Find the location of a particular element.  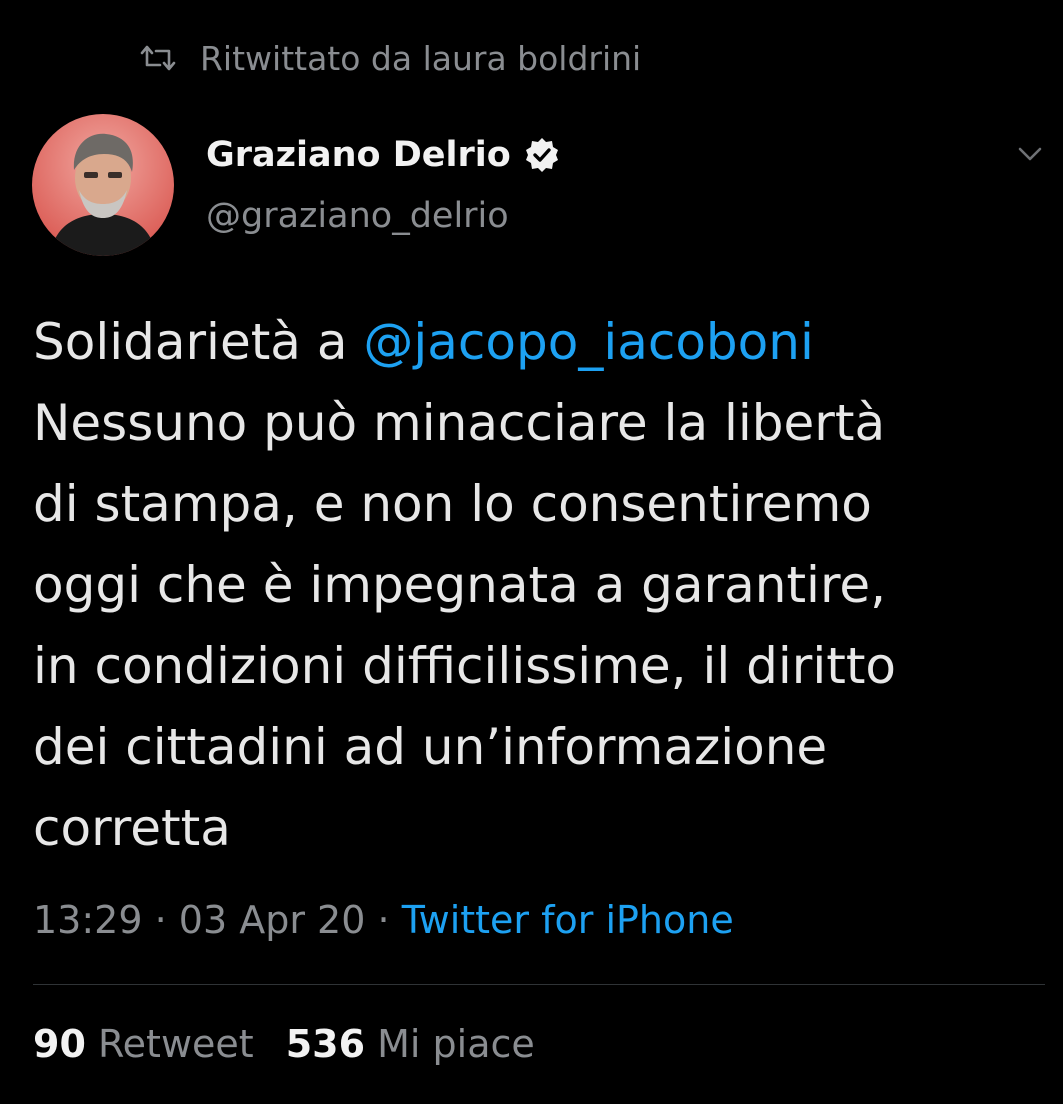

tweet-menu-button is located at coordinates (1030, 154).